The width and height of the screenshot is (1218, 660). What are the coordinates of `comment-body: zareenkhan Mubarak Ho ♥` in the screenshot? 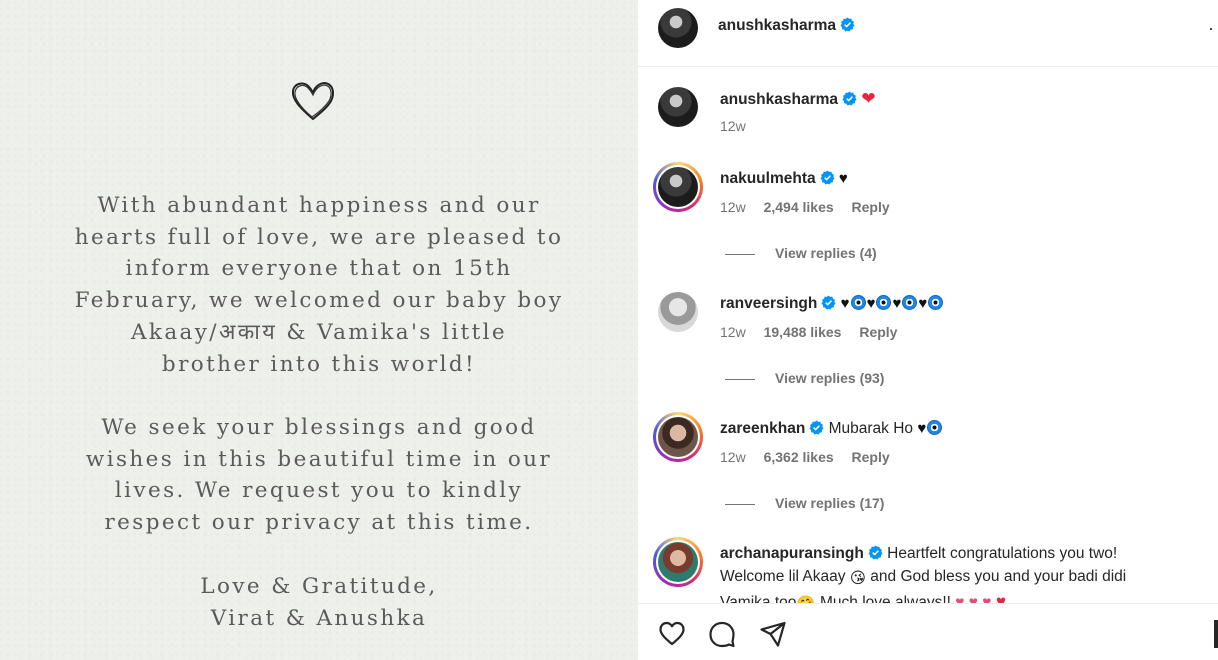 It's located at (955, 428).